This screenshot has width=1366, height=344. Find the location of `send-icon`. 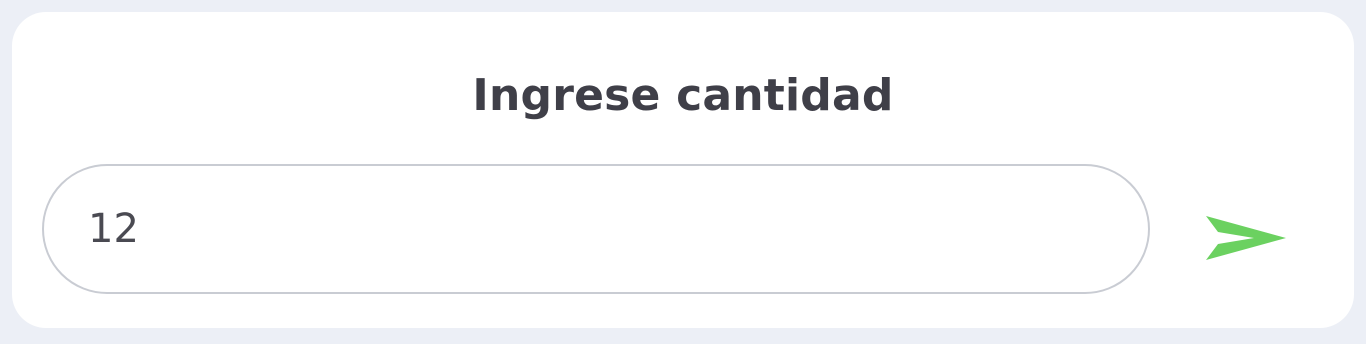

send-icon is located at coordinates (1246, 238).